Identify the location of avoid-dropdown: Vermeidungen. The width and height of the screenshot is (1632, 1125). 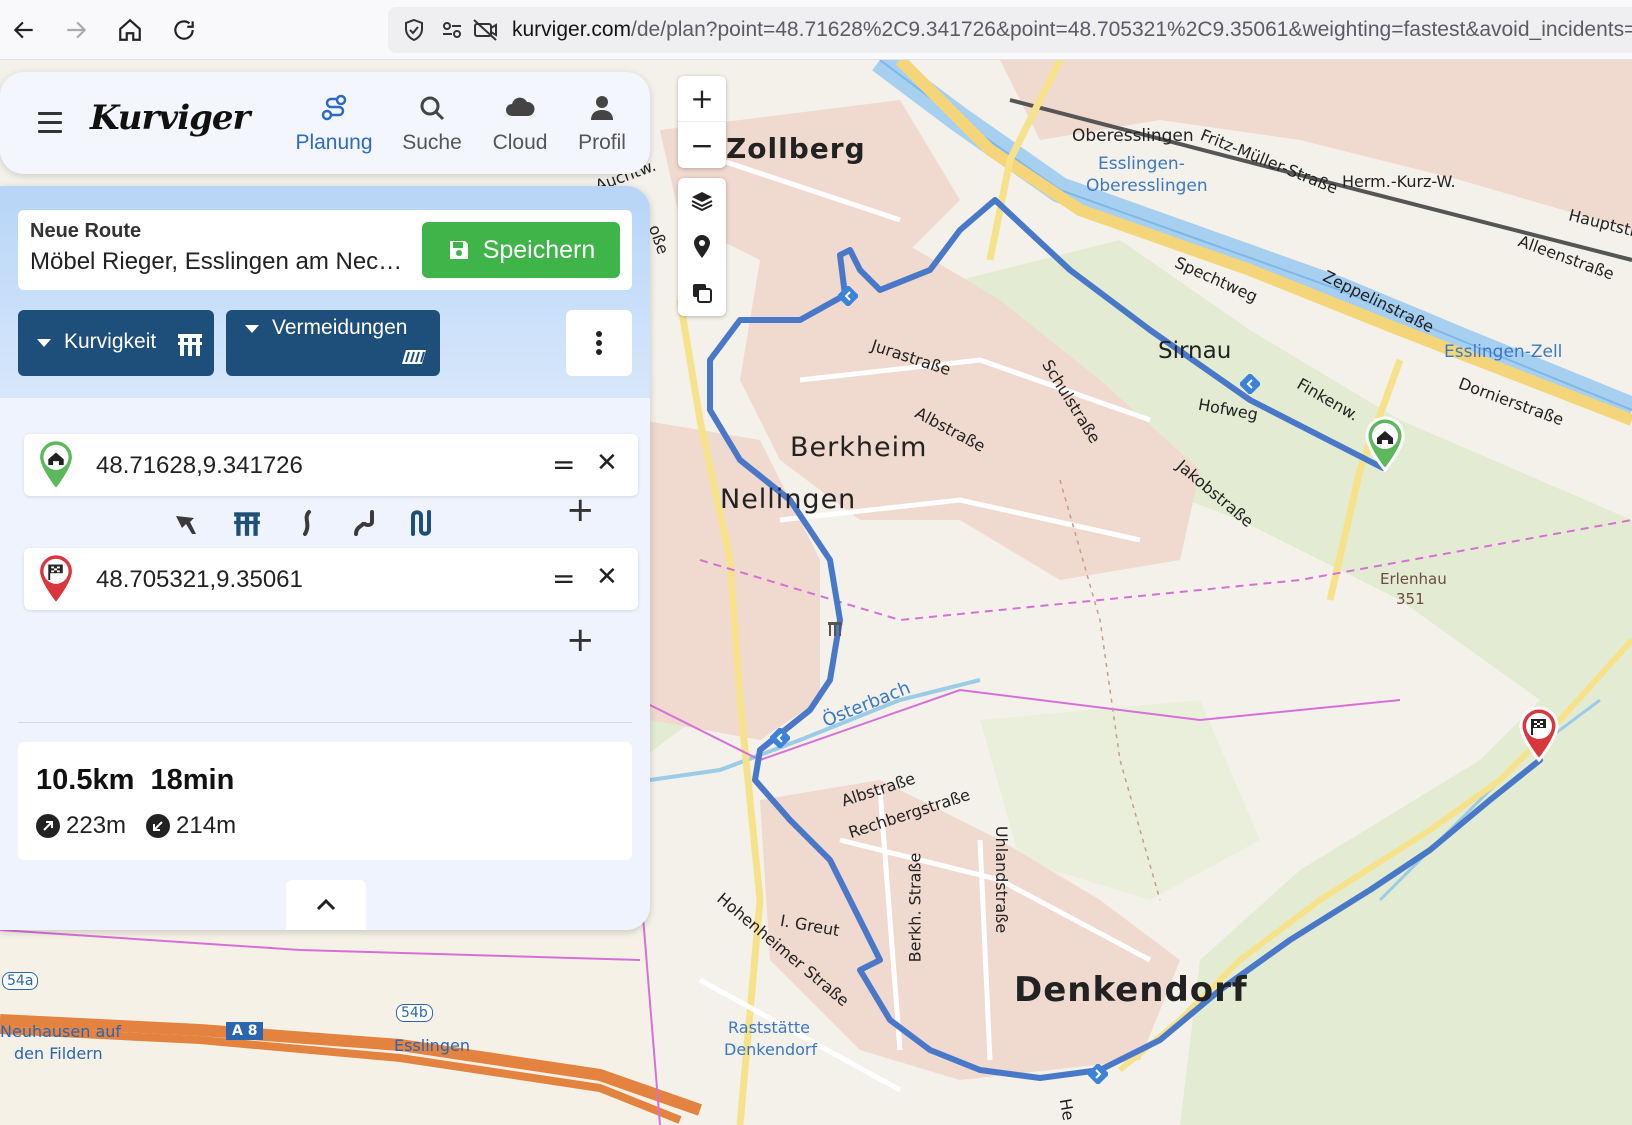
(333, 343).